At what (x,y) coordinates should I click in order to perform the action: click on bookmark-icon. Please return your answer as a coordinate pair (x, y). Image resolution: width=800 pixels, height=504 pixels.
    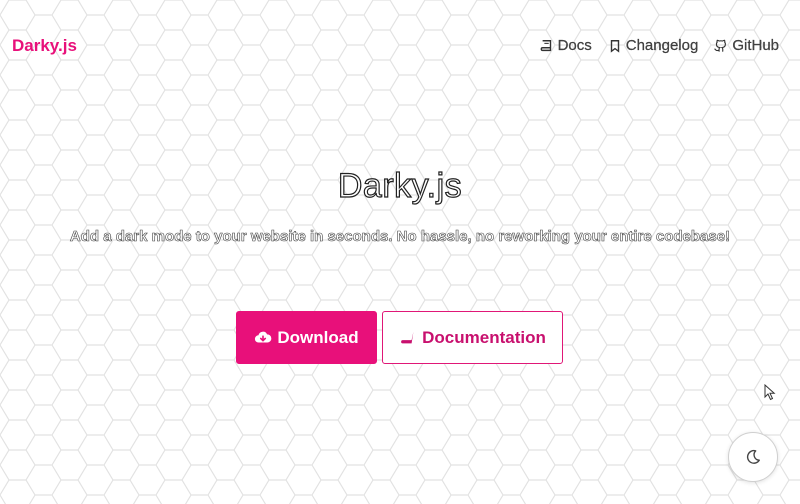
    Looking at the image, I should click on (614, 46).